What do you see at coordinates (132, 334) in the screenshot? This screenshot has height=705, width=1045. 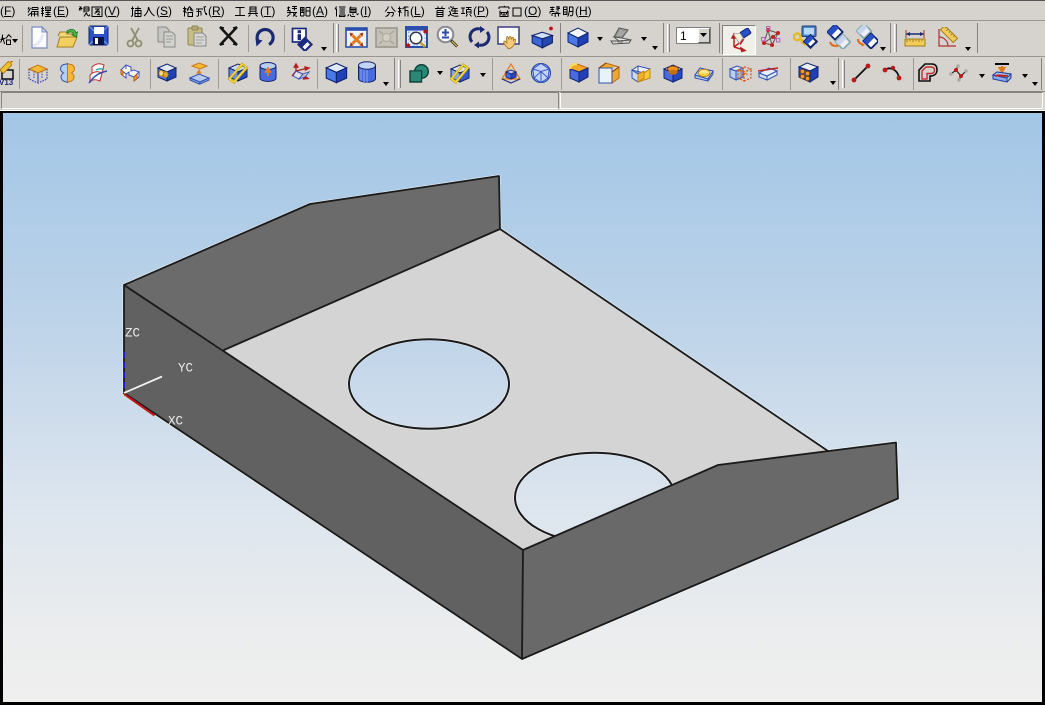 I see `svg-text: ZC` at bounding box center [132, 334].